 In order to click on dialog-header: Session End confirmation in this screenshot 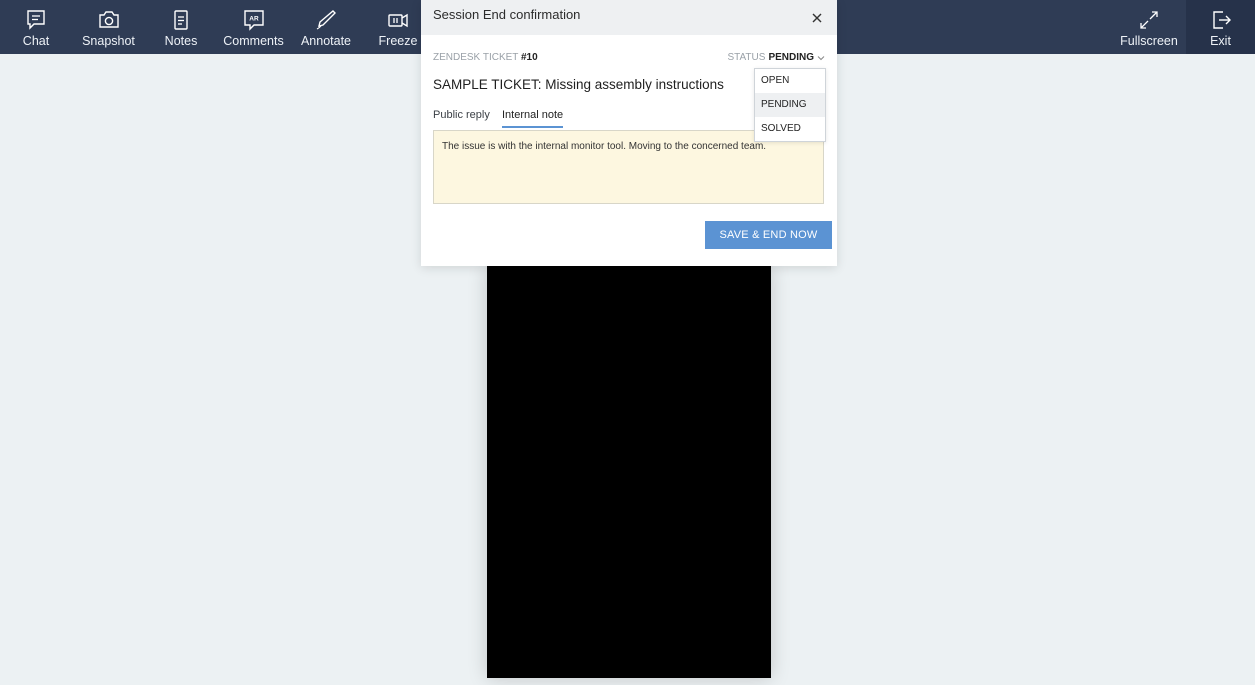, I will do `click(629, 17)`.